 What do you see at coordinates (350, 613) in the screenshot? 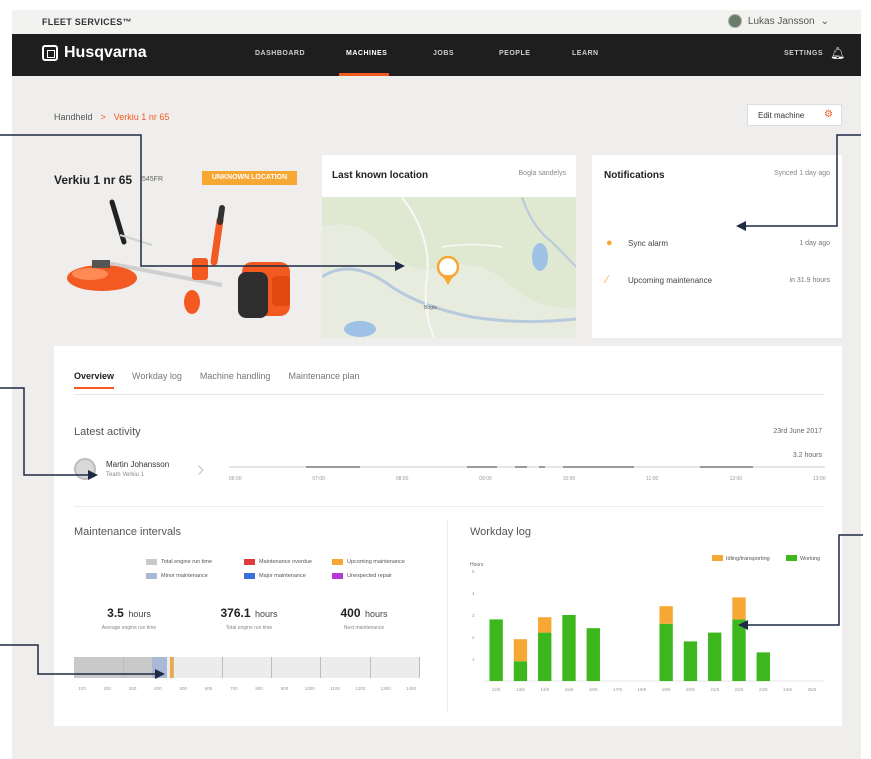
I see `stat-value: 400` at bounding box center [350, 613].